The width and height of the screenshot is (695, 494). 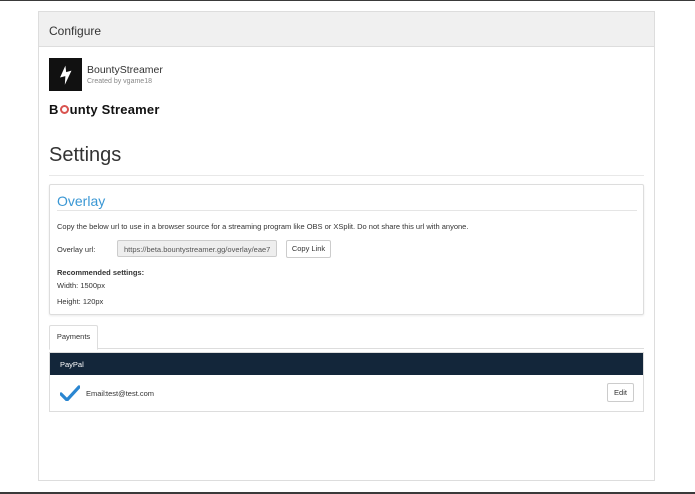 What do you see at coordinates (346, 29) in the screenshot?
I see `panel-header: Configure` at bounding box center [346, 29].